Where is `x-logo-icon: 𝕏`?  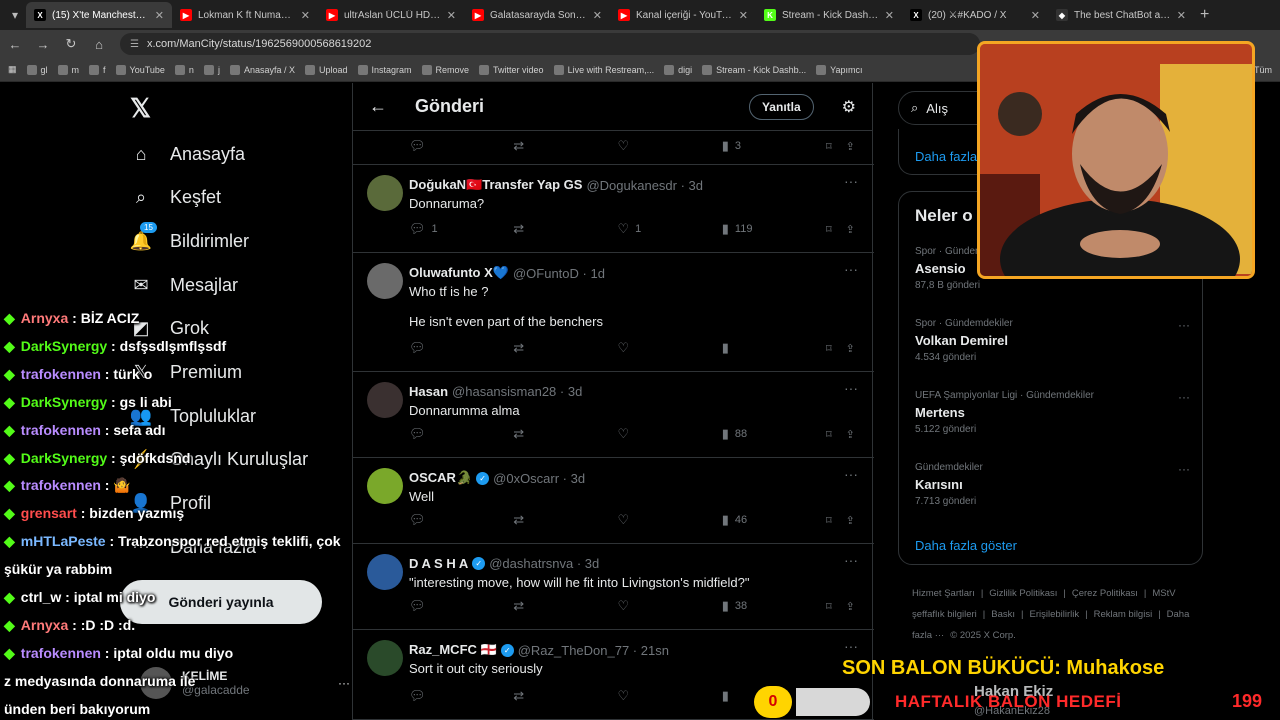 x-logo-icon: 𝕏 is located at coordinates (140, 108).